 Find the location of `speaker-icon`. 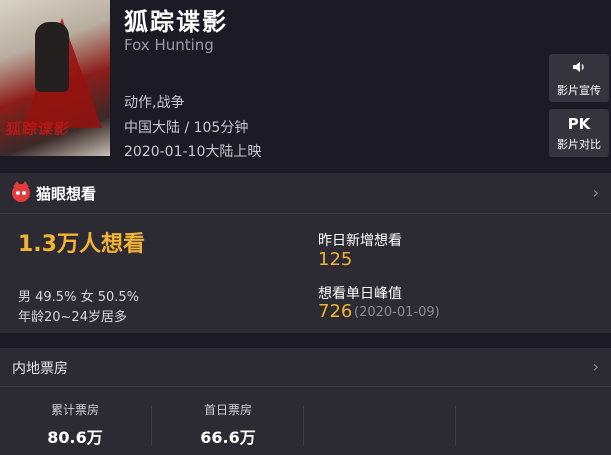

speaker-icon is located at coordinates (579, 69).